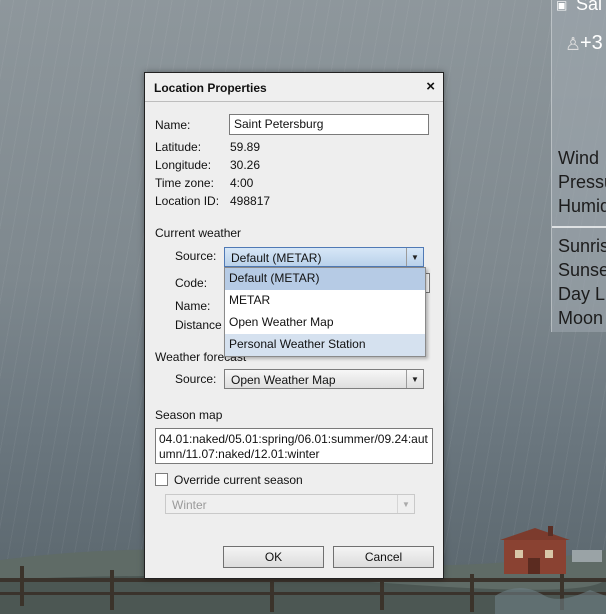  I want to click on season-map-label: Season map, so click(189, 415).